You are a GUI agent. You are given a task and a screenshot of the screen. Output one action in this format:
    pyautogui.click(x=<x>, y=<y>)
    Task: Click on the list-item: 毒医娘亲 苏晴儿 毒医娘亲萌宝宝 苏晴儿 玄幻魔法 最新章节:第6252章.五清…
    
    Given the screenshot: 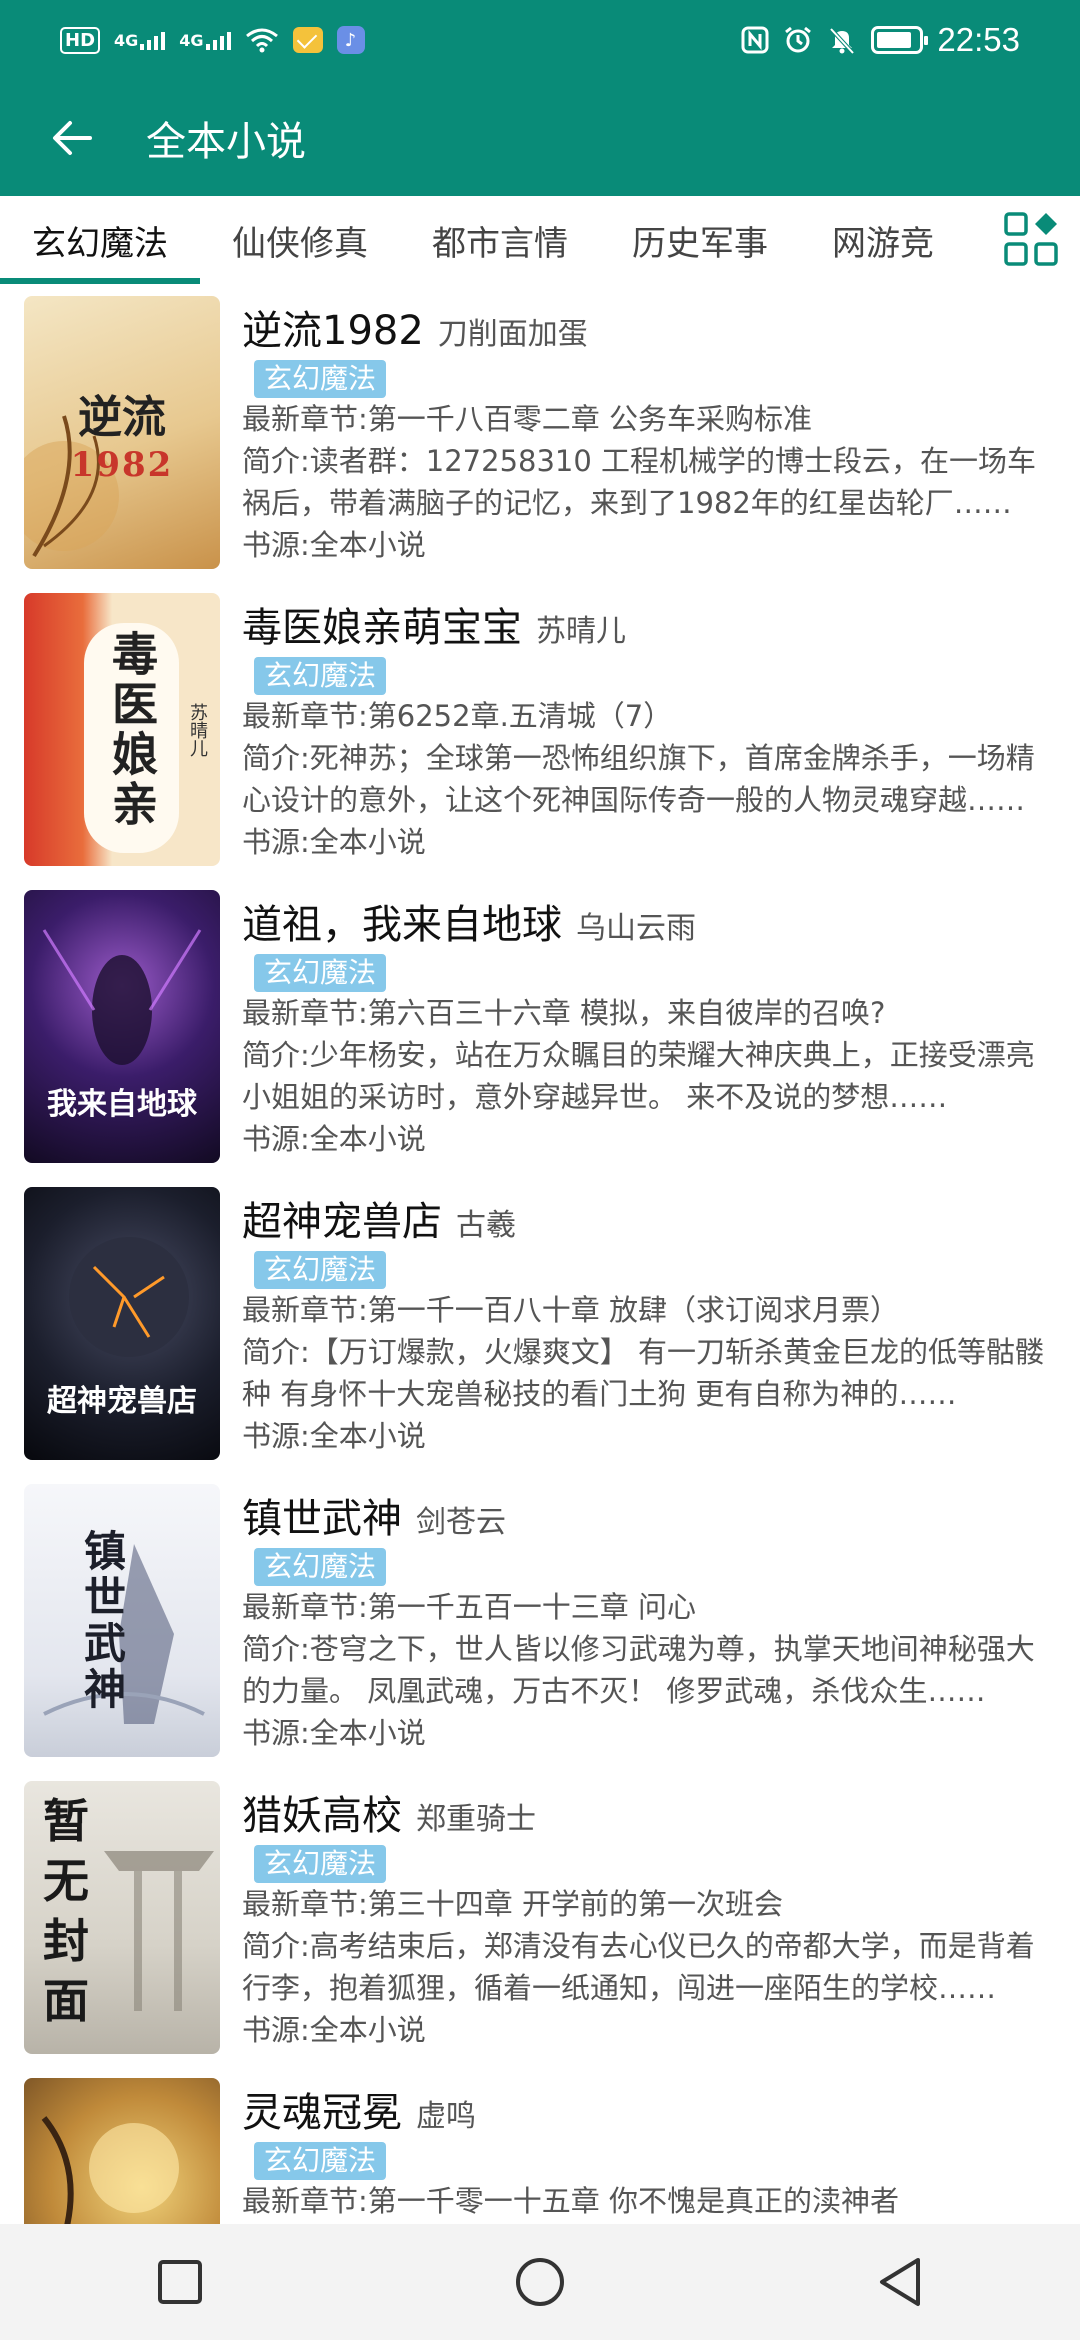 What is the action you would take?
    pyautogui.click(x=540, y=729)
    